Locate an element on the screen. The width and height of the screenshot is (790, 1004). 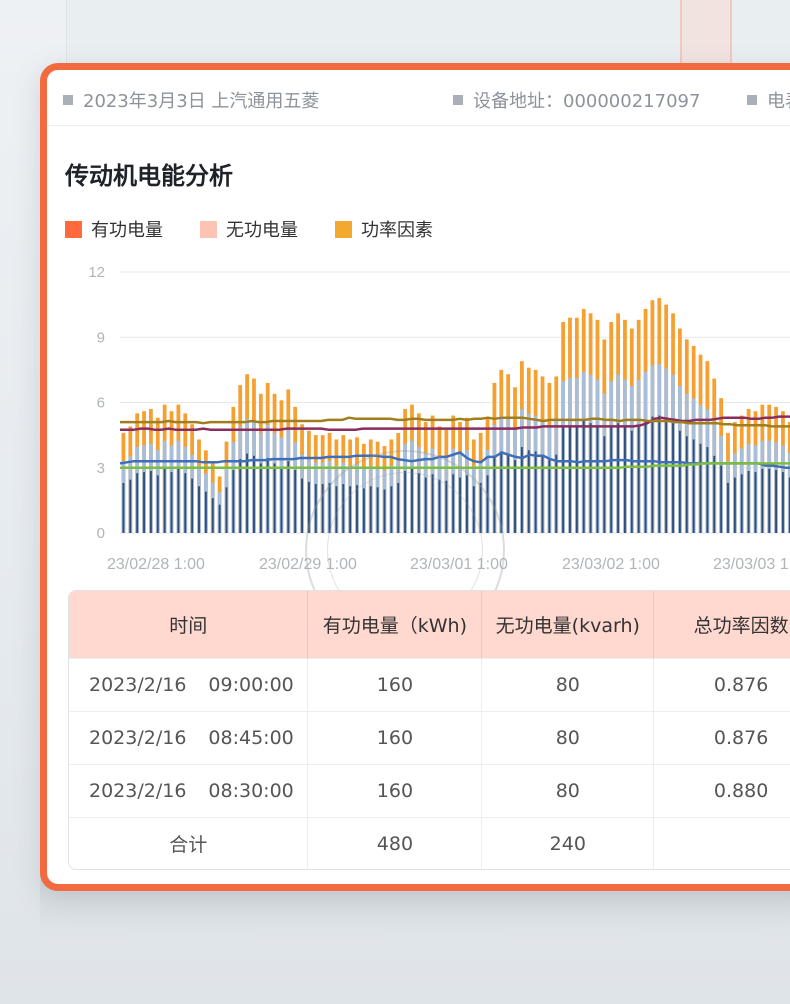
cell-time: 2023/2/16 08:30:00 is located at coordinates (189, 790).